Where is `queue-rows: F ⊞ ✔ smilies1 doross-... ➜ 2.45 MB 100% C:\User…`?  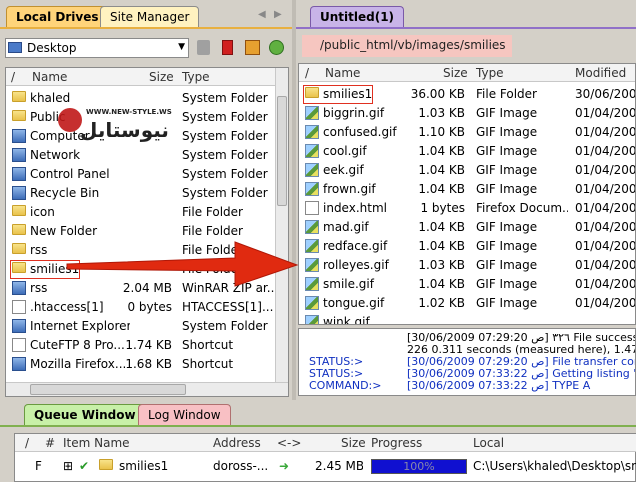
queue-rows: F ⊞ ✔ smilies1 doross-... ➜ 2.45 MB 100% C:\User… is located at coordinates (325, 469).